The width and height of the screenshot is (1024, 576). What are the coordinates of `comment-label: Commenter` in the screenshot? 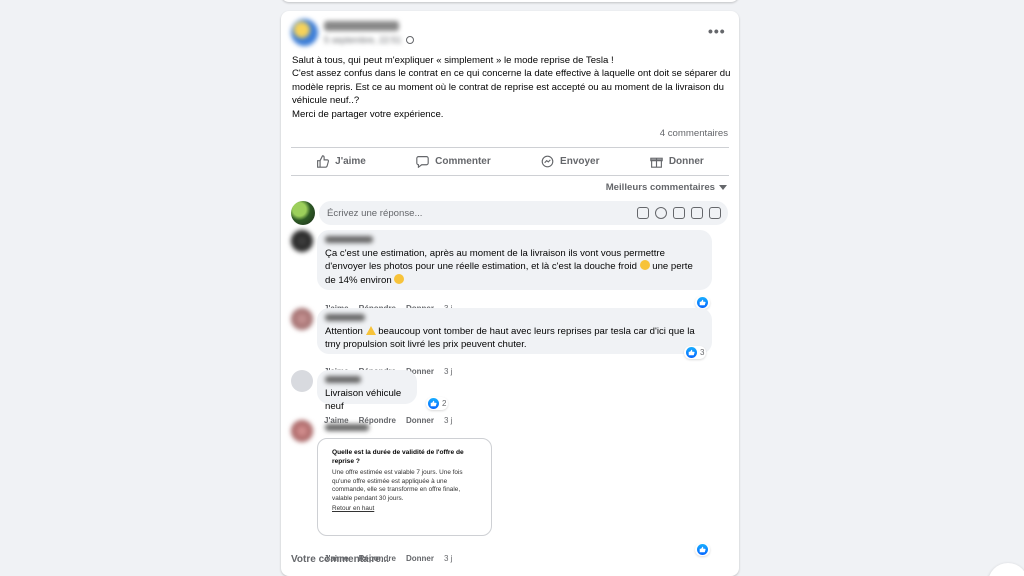 It's located at (463, 161).